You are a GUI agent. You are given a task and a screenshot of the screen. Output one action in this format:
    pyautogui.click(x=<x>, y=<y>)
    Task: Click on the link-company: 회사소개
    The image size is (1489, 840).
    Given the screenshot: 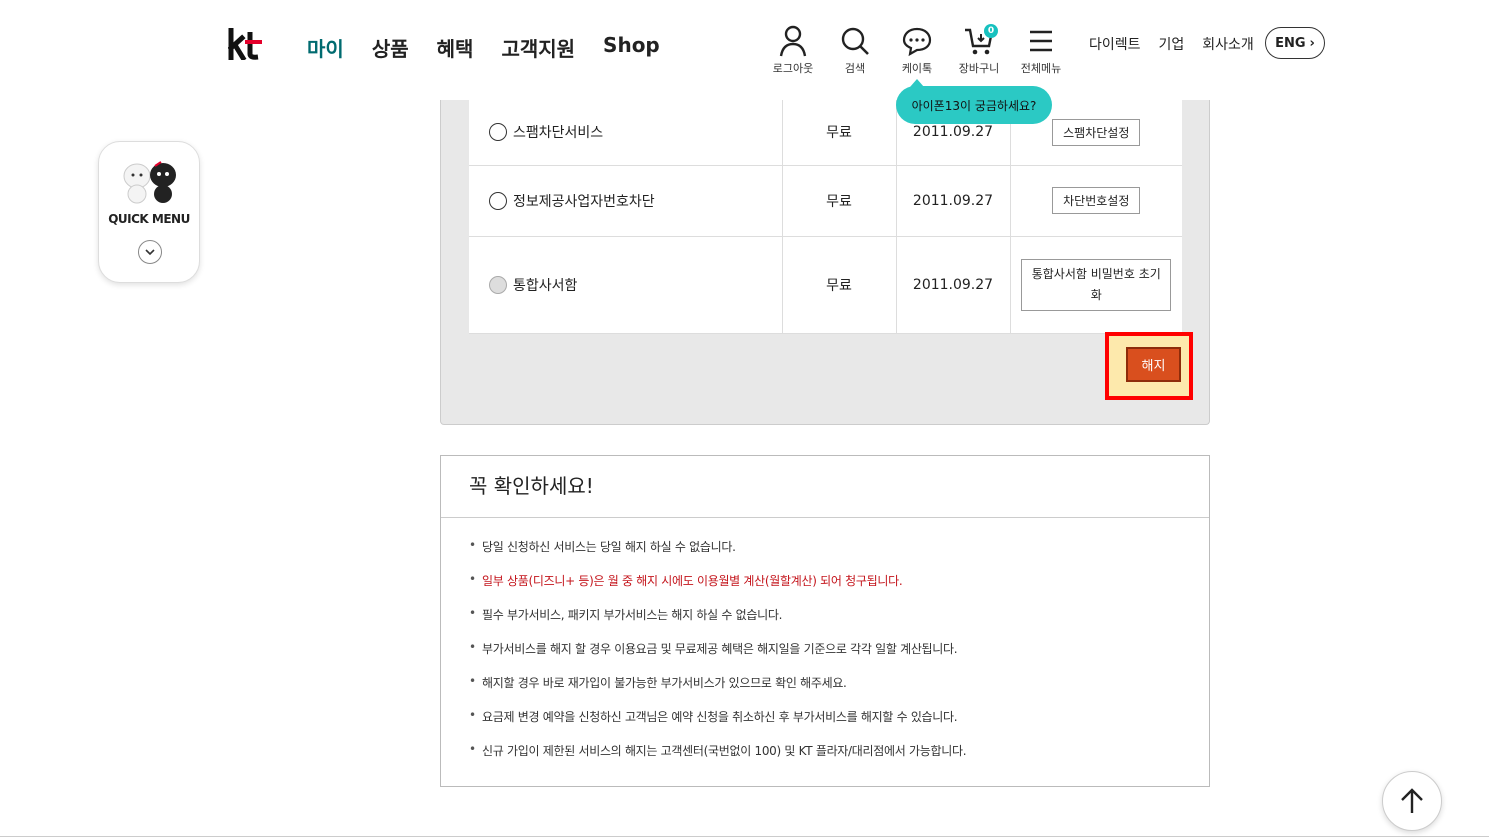 What is the action you would take?
    pyautogui.click(x=1228, y=44)
    